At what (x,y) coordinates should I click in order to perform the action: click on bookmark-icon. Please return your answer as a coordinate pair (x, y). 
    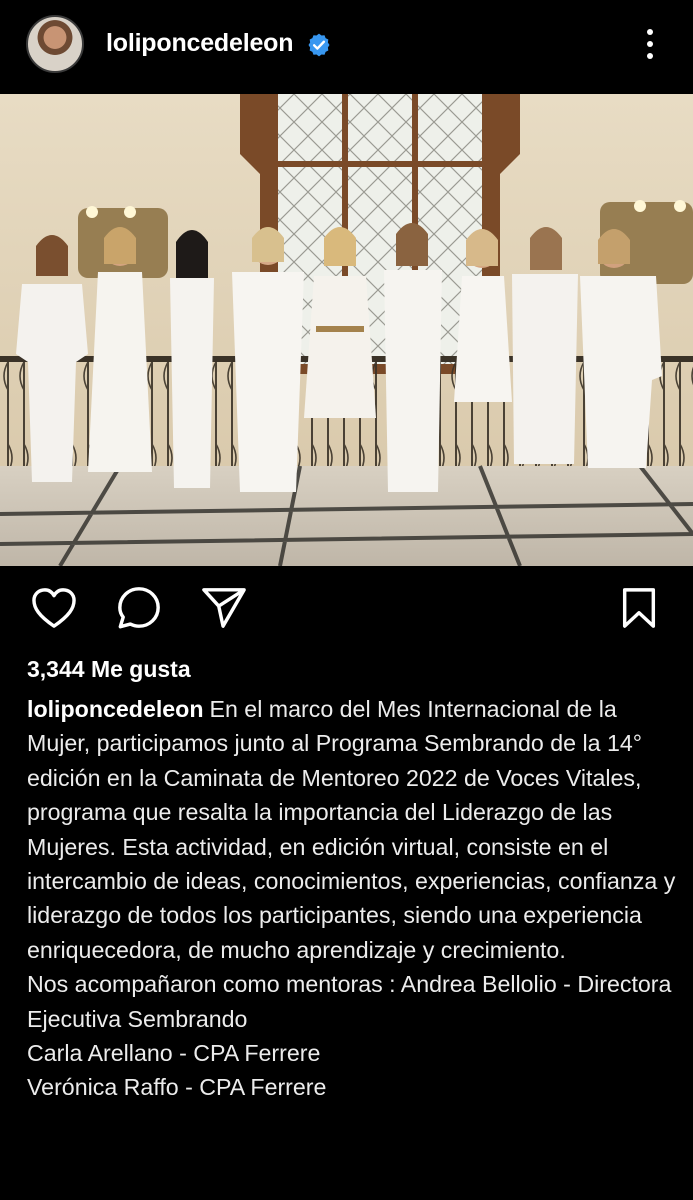
    Looking at the image, I should click on (639, 608).